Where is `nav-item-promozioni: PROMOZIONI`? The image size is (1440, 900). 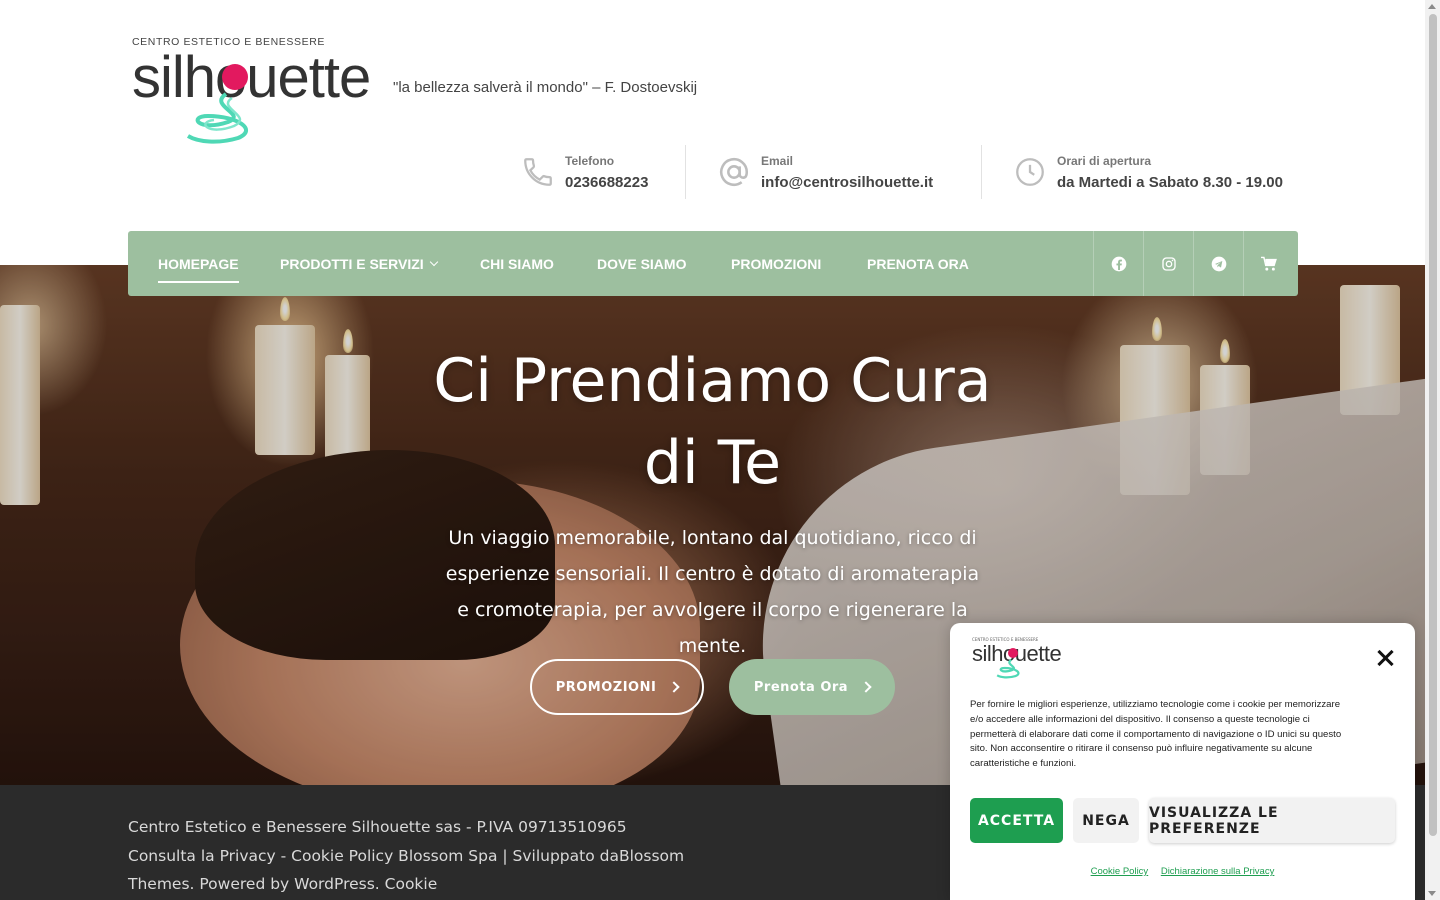 nav-item-promozioni: PROMOZIONI is located at coordinates (776, 263).